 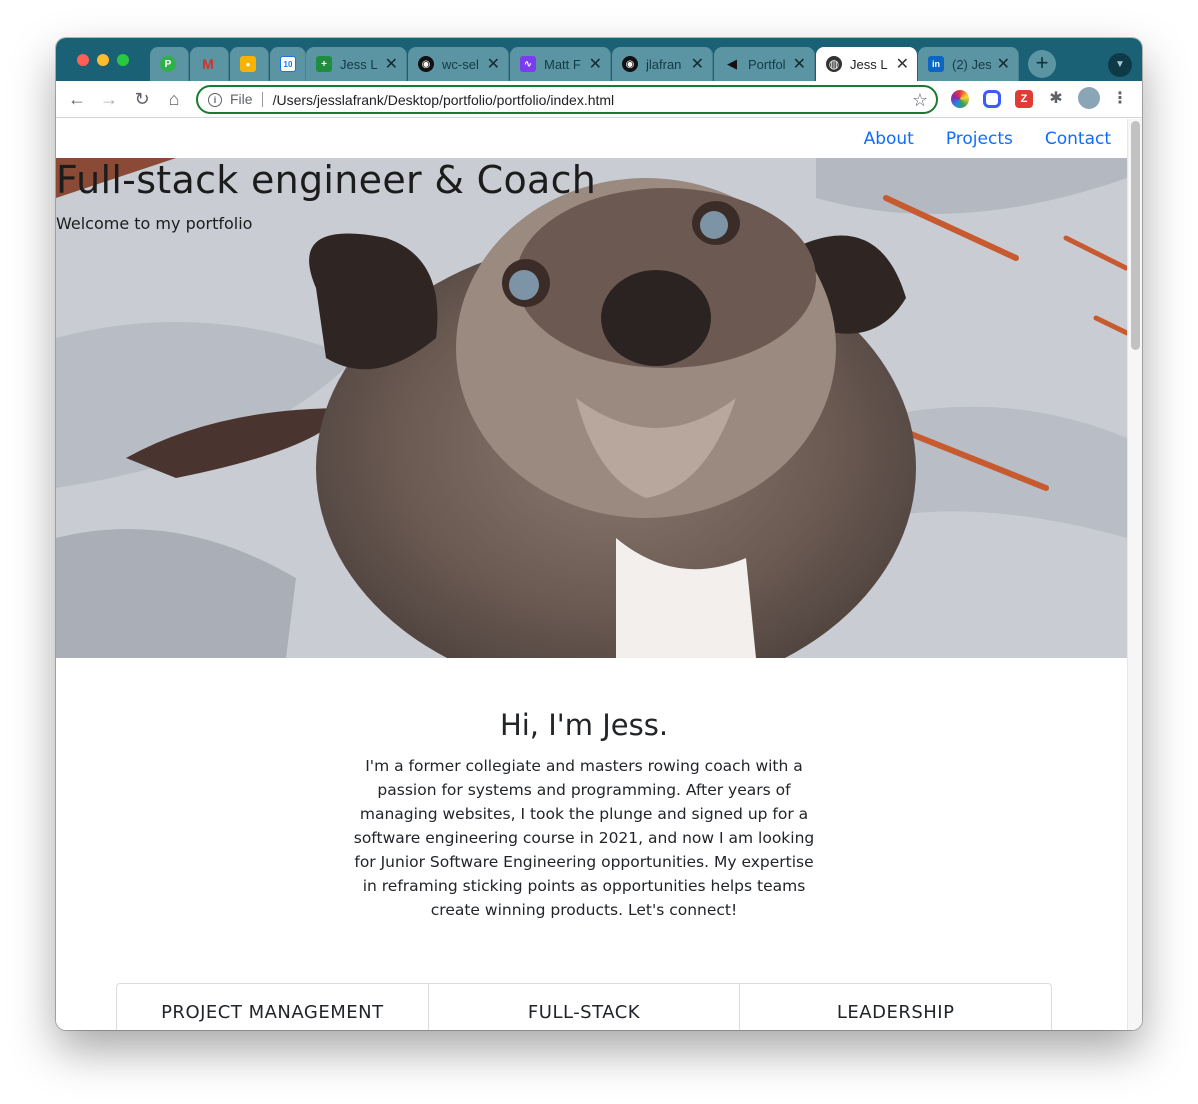 I want to click on extension-icon, so click(x=992, y=99).